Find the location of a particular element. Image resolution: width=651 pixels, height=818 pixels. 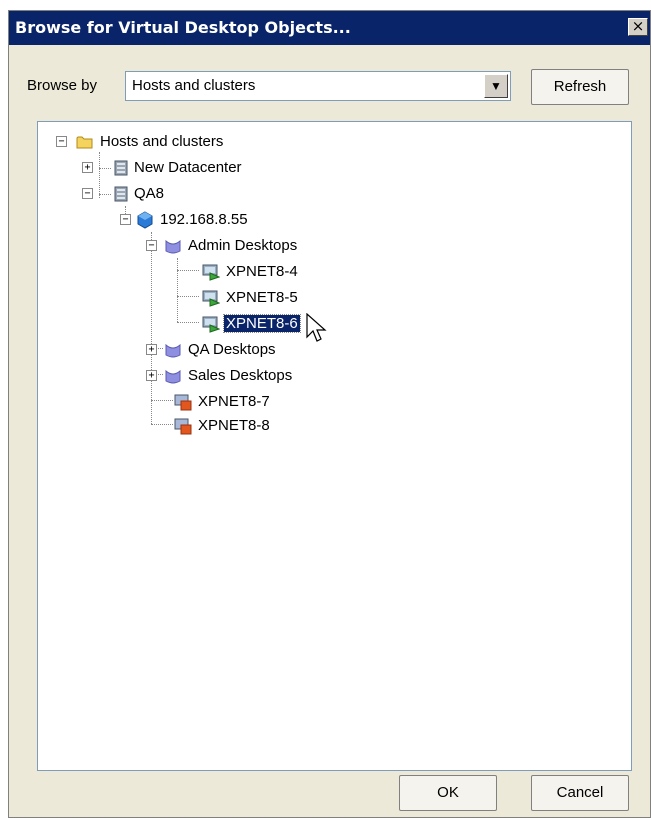

tree-item-admin-desktops: − Admin Desktops is located at coordinates (188, 246).